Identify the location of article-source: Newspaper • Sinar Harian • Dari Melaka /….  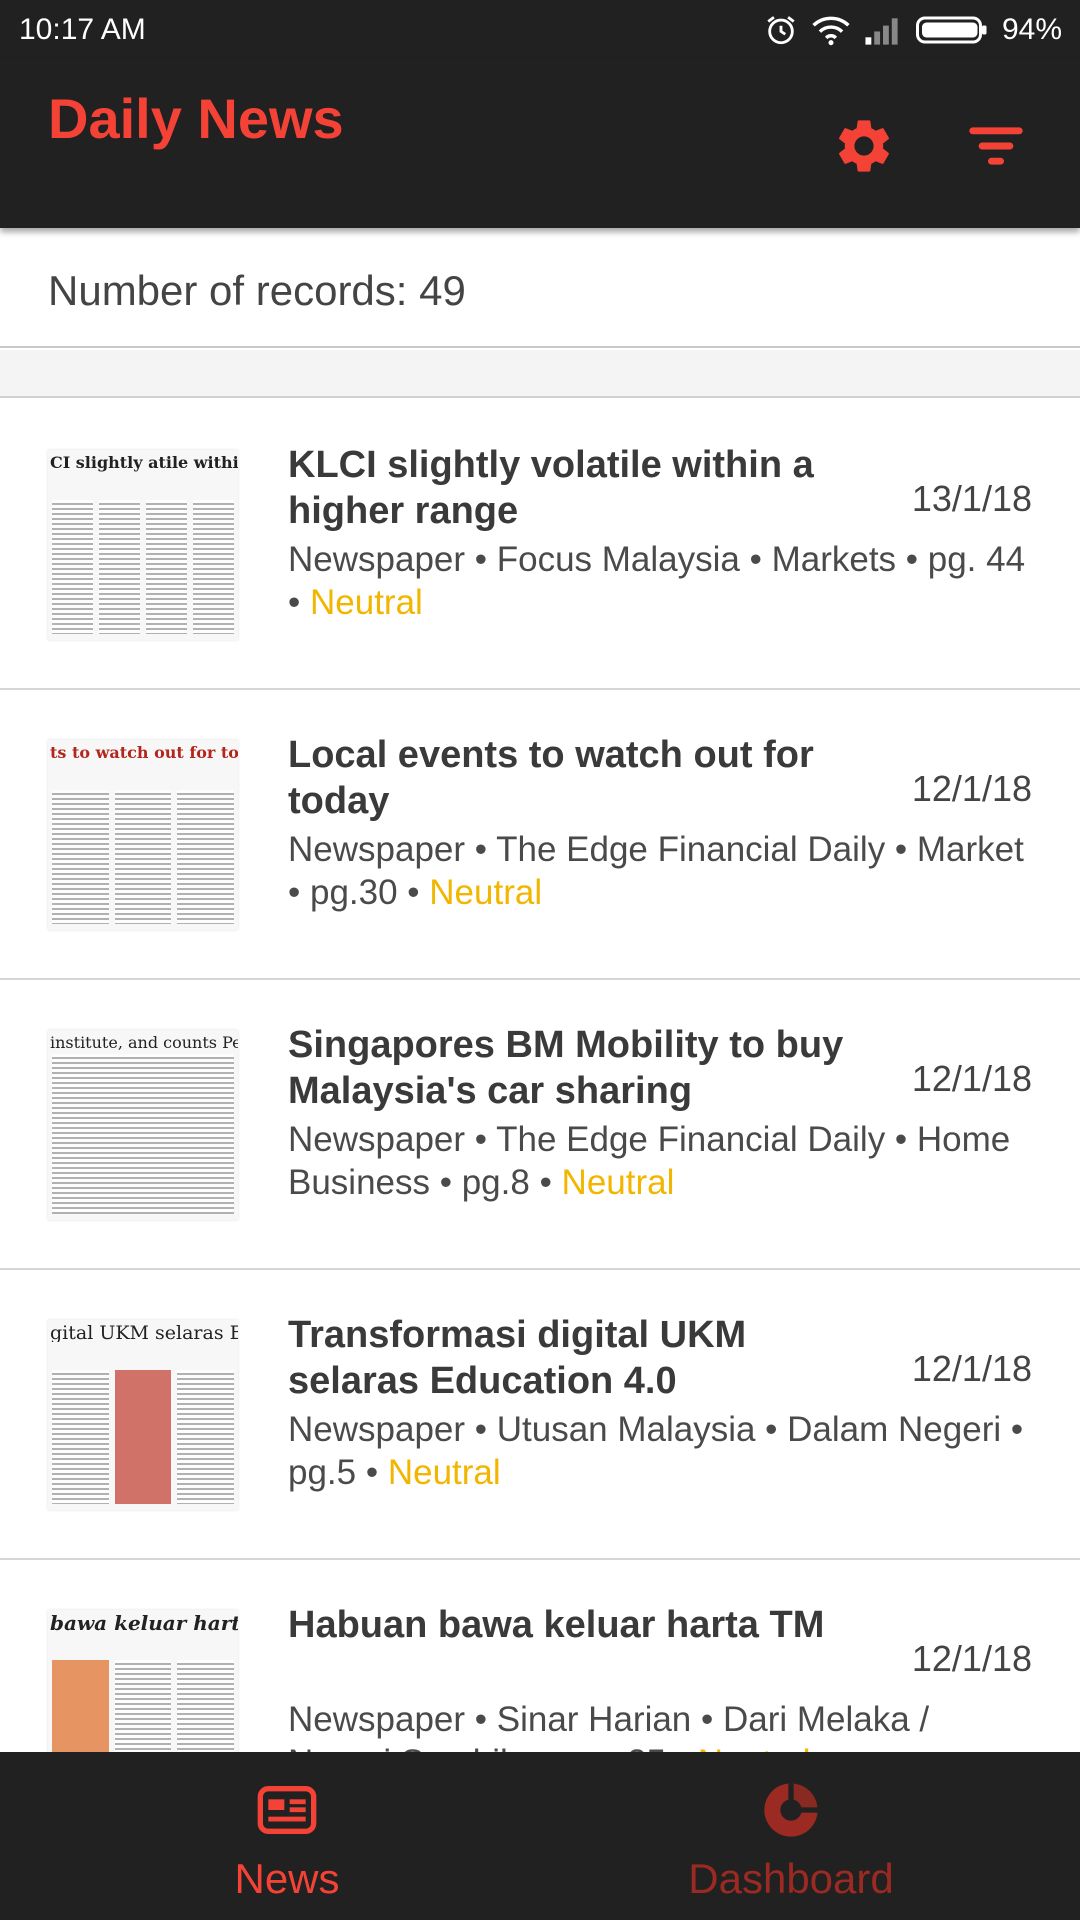
(609, 1726).